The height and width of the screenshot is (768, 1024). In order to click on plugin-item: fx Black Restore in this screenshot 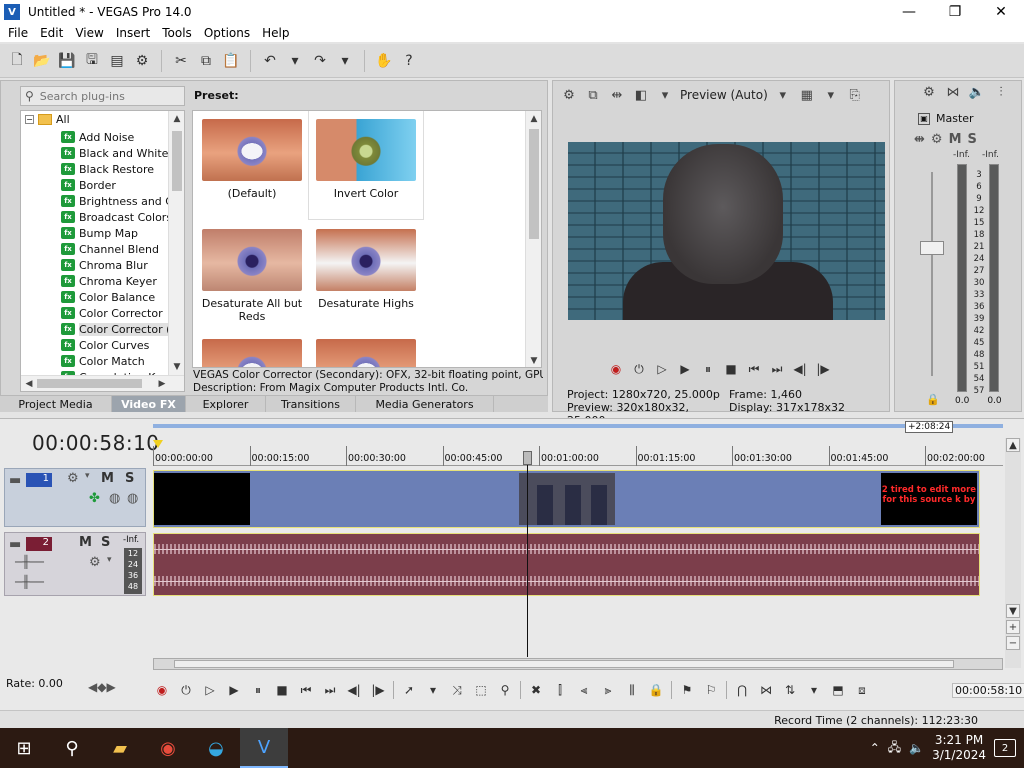, I will do `click(107, 169)`.